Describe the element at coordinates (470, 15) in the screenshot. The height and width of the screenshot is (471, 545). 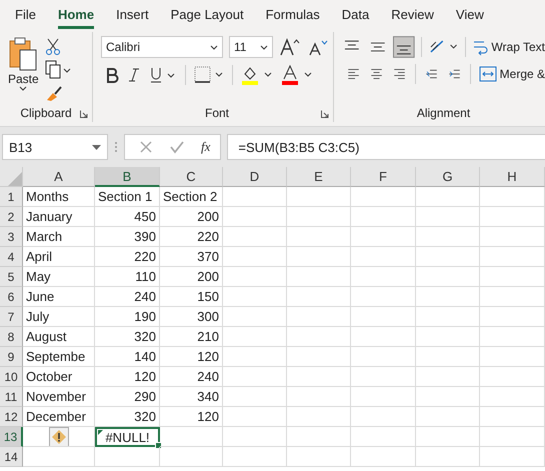
I see `ribbon-tab: View` at that location.